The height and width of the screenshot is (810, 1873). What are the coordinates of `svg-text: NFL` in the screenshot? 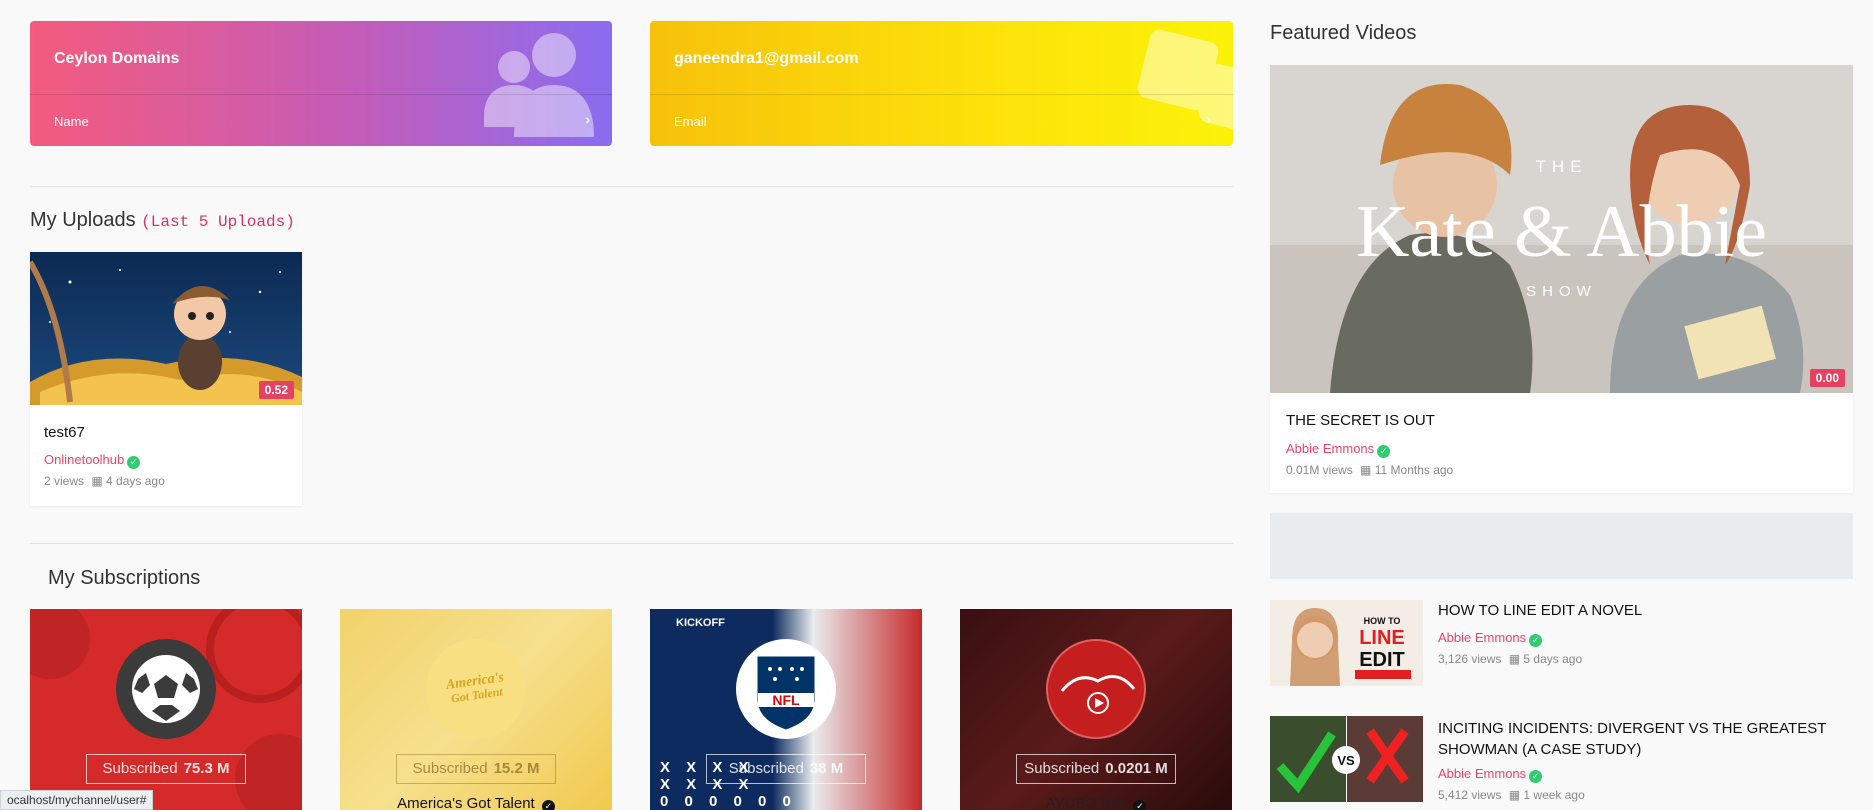 It's located at (786, 700).